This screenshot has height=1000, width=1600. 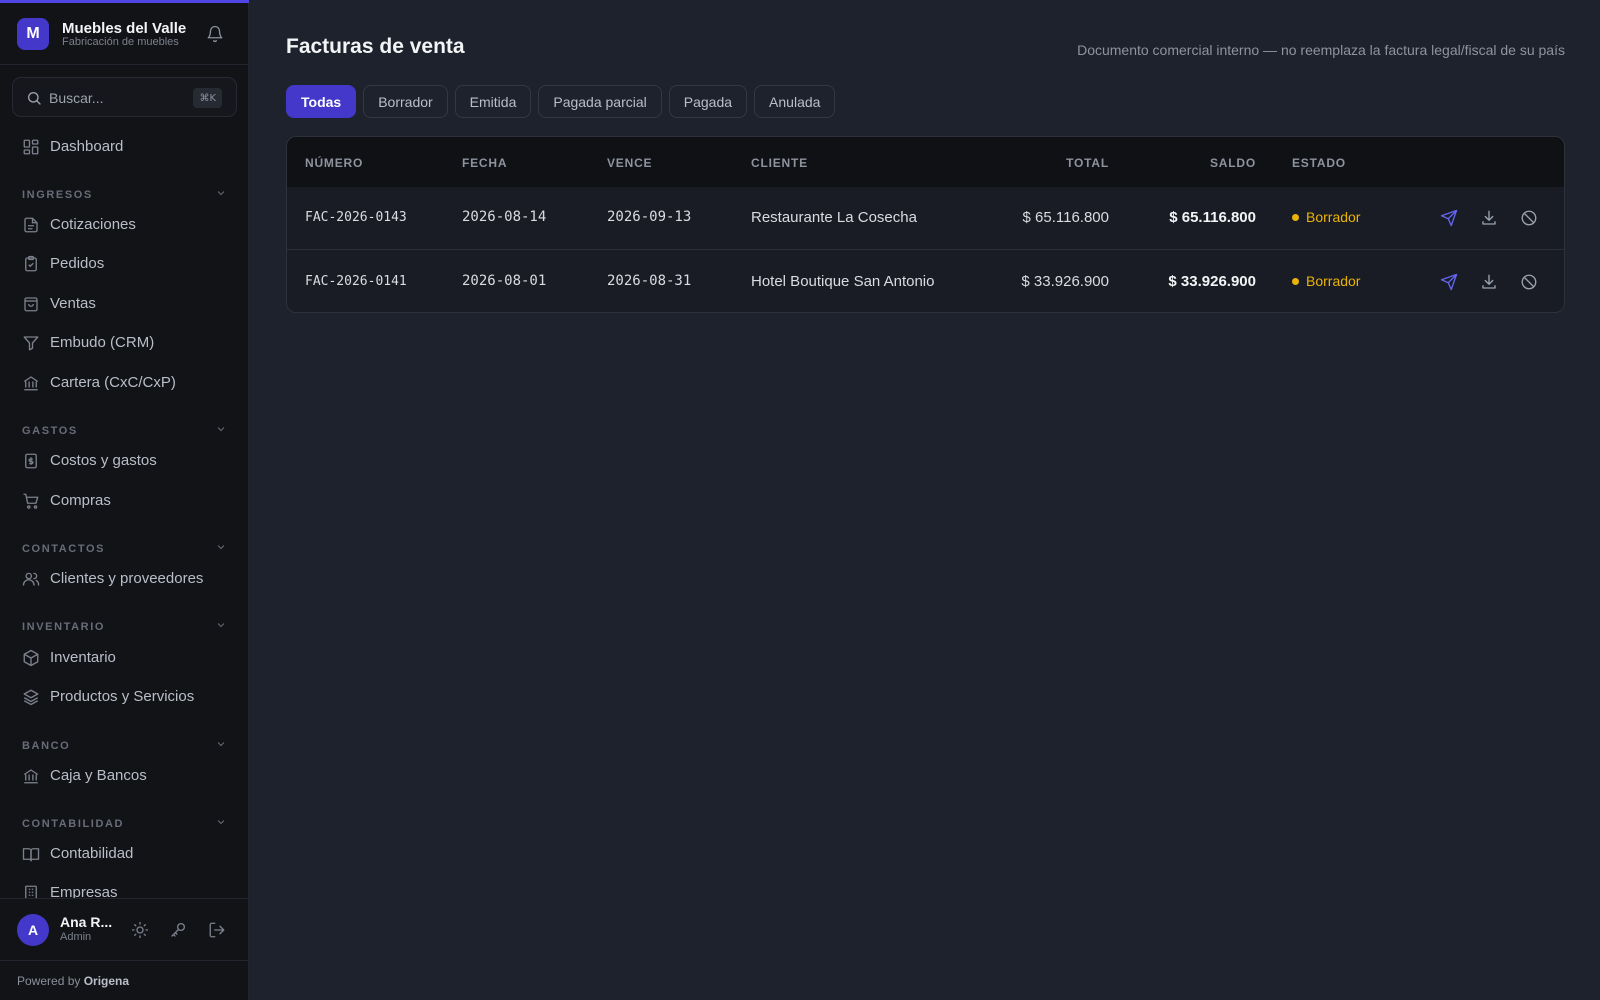 What do you see at coordinates (124, 854) in the screenshot?
I see `sidebar-item-contabilidad: Contabilidad` at bounding box center [124, 854].